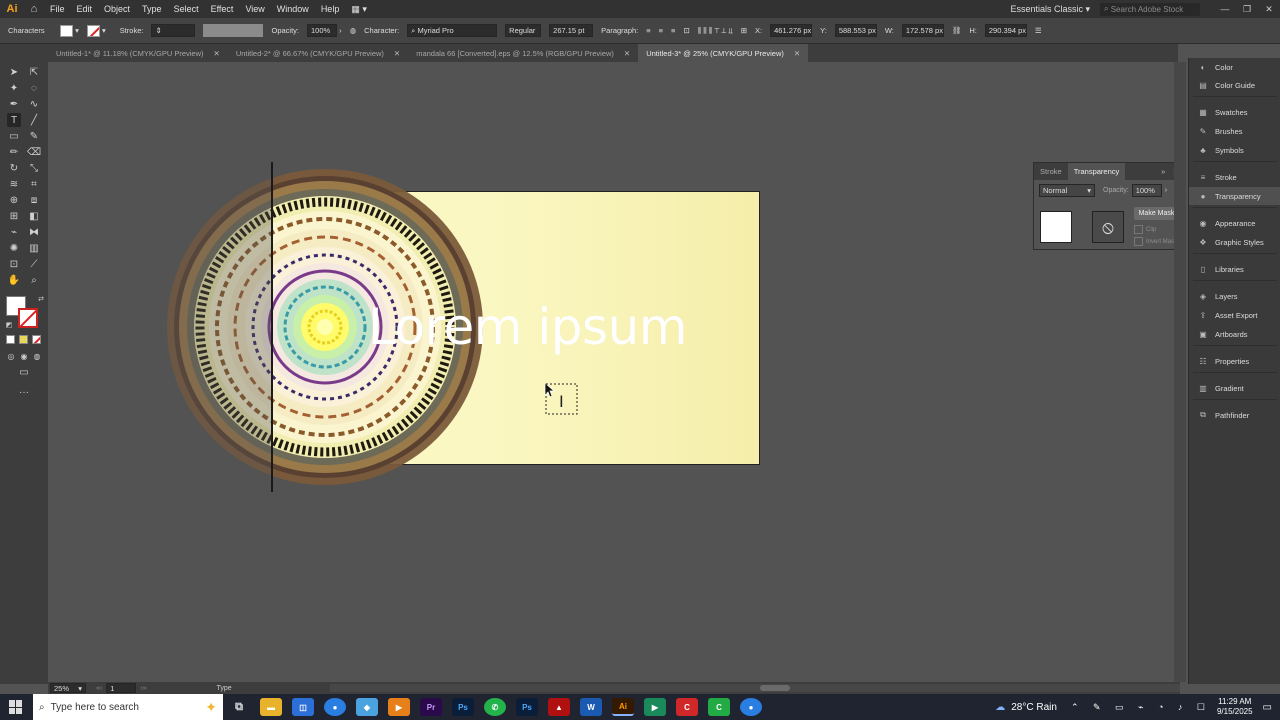 The width and height of the screenshot is (1280, 720). Describe the element at coordinates (85, 9) in the screenshot. I see `menu-edit: Edit` at that location.